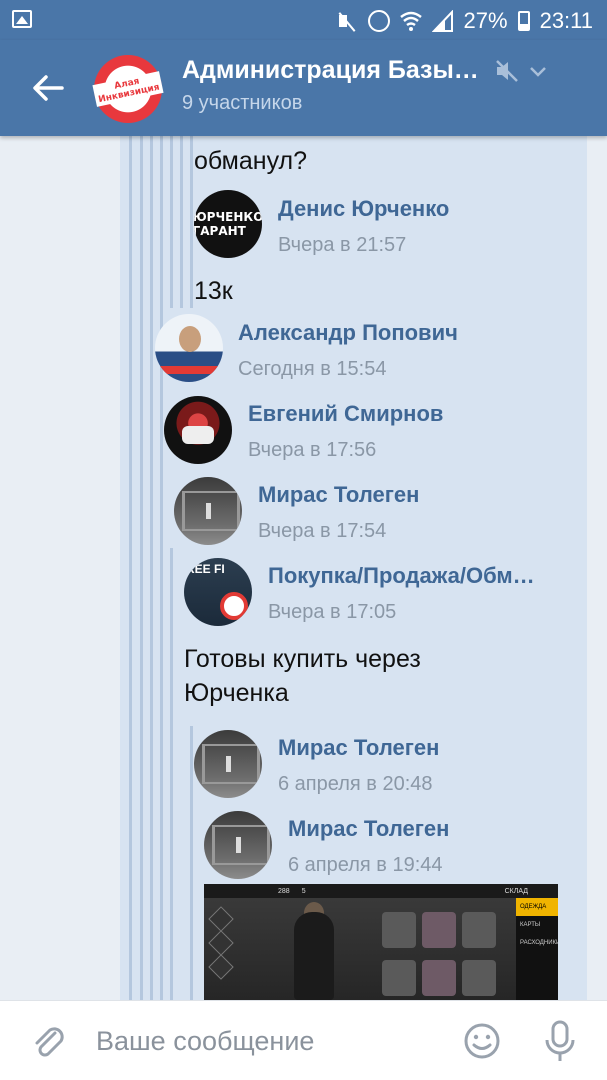  I want to click on battery-percent: 27%, so click(485, 20).